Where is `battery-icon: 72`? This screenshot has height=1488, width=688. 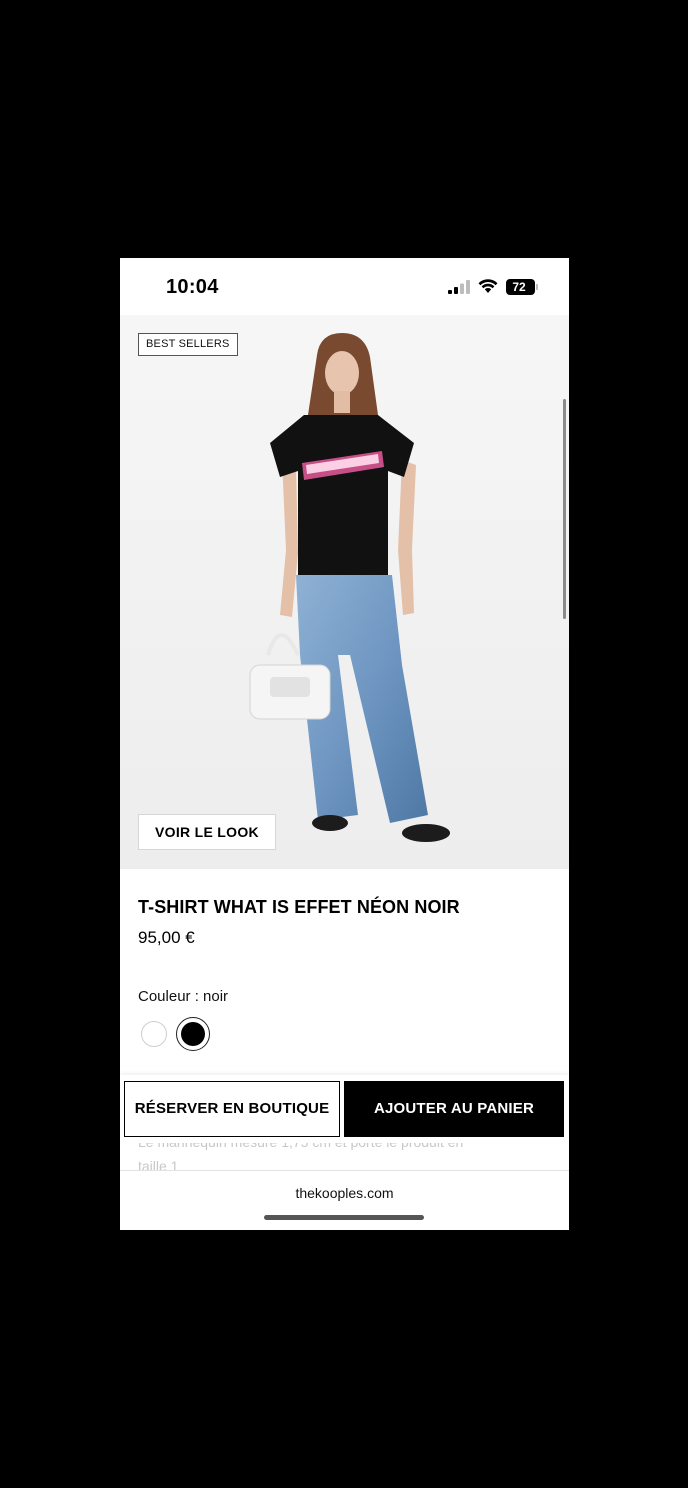 battery-icon: 72 is located at coordinates (522, 287).